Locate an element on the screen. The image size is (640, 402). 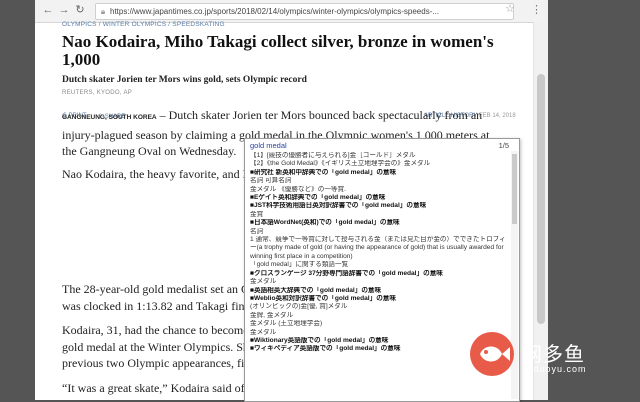
popup-line: ■日本語WordNet(英和)での「gold medal」の意味 is located at coordinates (379, 223).